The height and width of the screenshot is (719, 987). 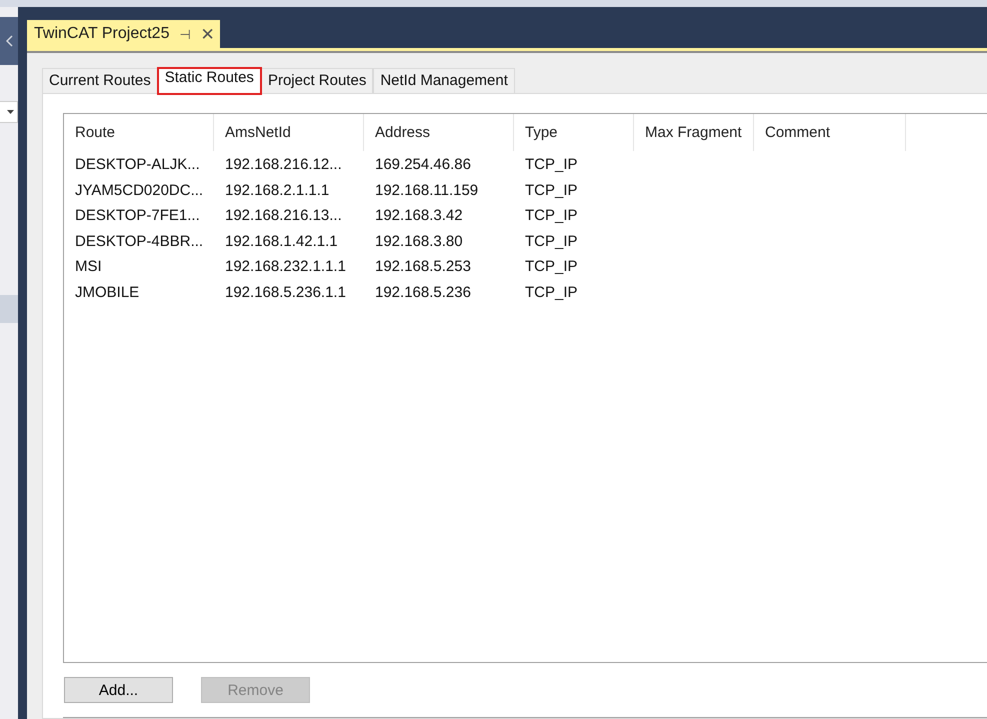 What do you see at coordinates (9, 41) in the screenshot?
I see `chevron-icon` at bounding box center [9, 41].